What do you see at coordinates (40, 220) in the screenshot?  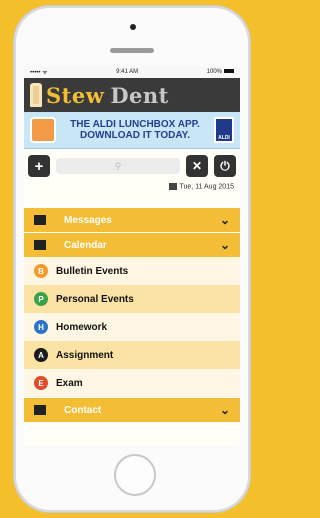 I see `envelope-icon` at bounding box center [40, 220].